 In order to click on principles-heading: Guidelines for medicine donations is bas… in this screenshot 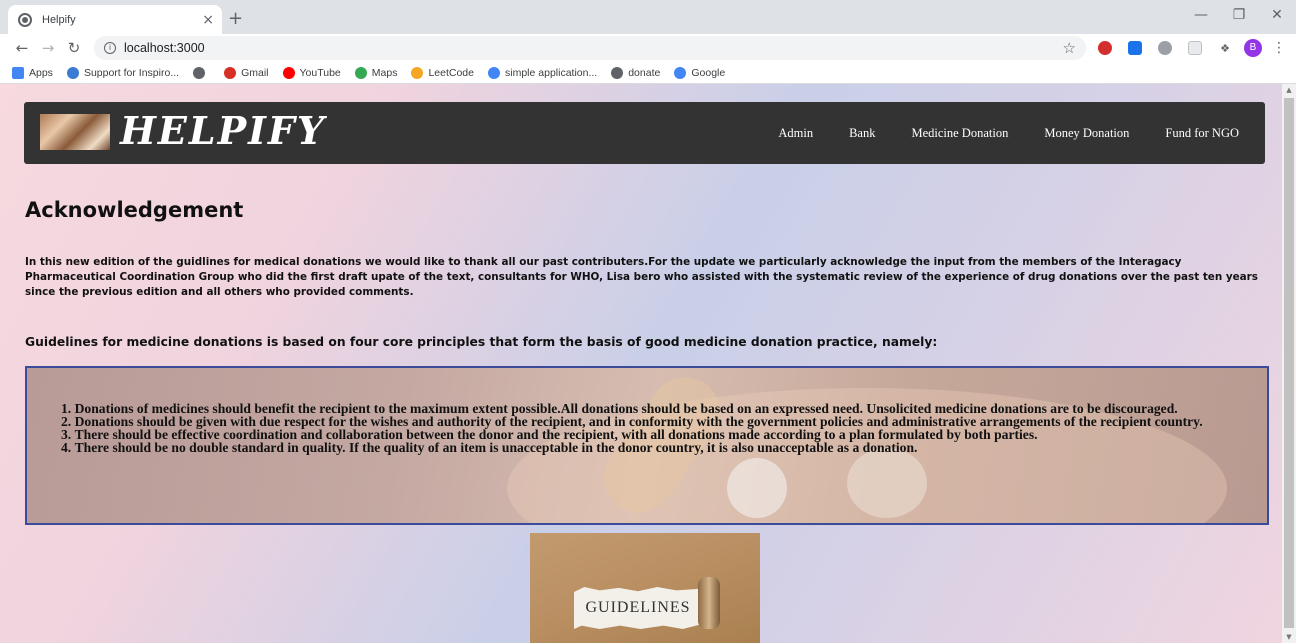, I will do `click(481, 342)`.